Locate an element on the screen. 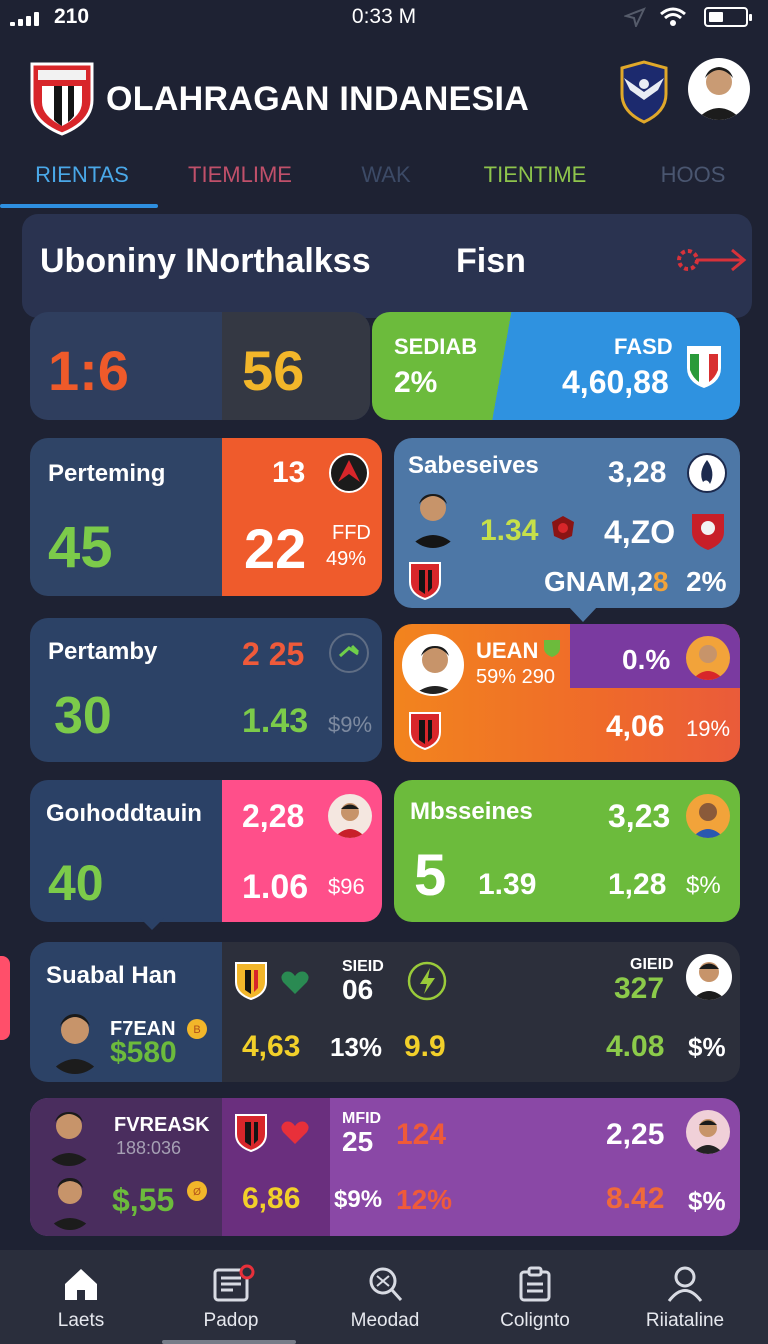 Image resolution: width=768 pixels, height=1344 pixels. nav-home: Laets is located at coordinates (81, 1297).